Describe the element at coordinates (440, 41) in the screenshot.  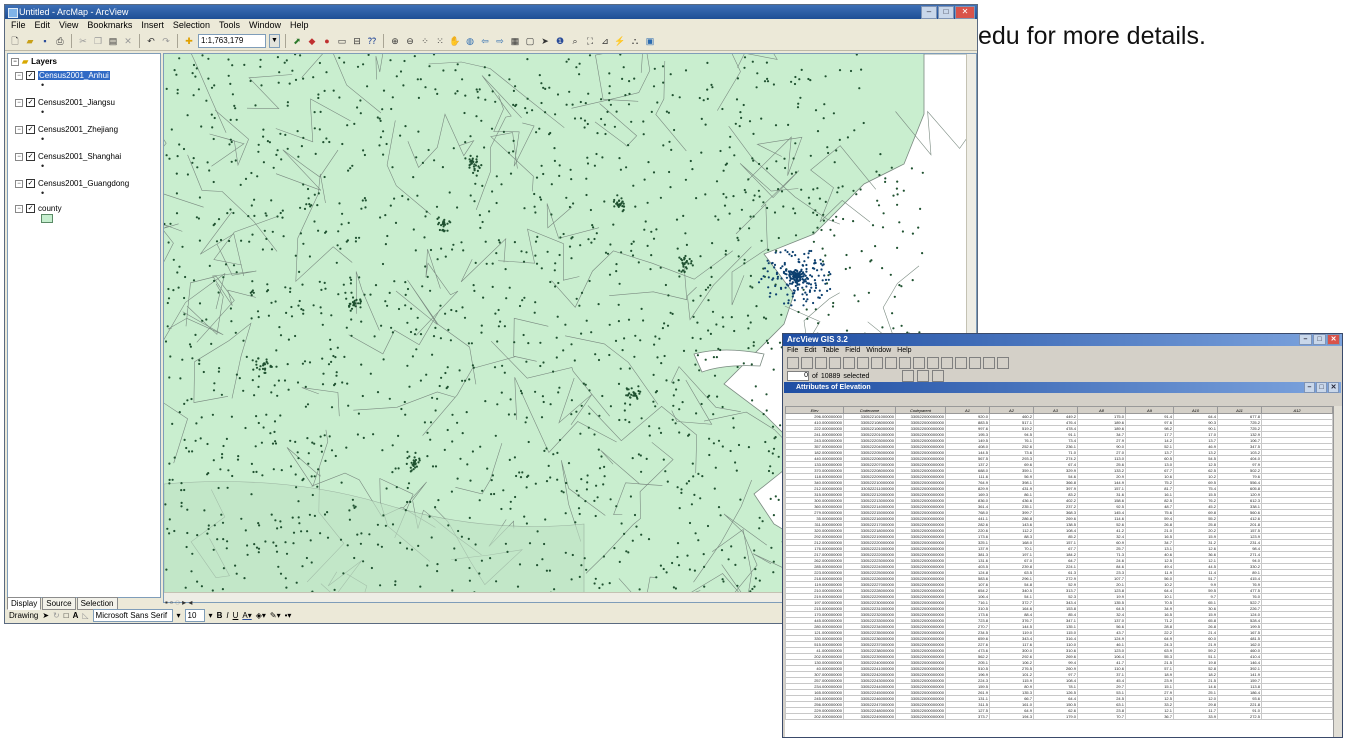
I see `fixed-zoom-out-icon: ⁙` at that location.